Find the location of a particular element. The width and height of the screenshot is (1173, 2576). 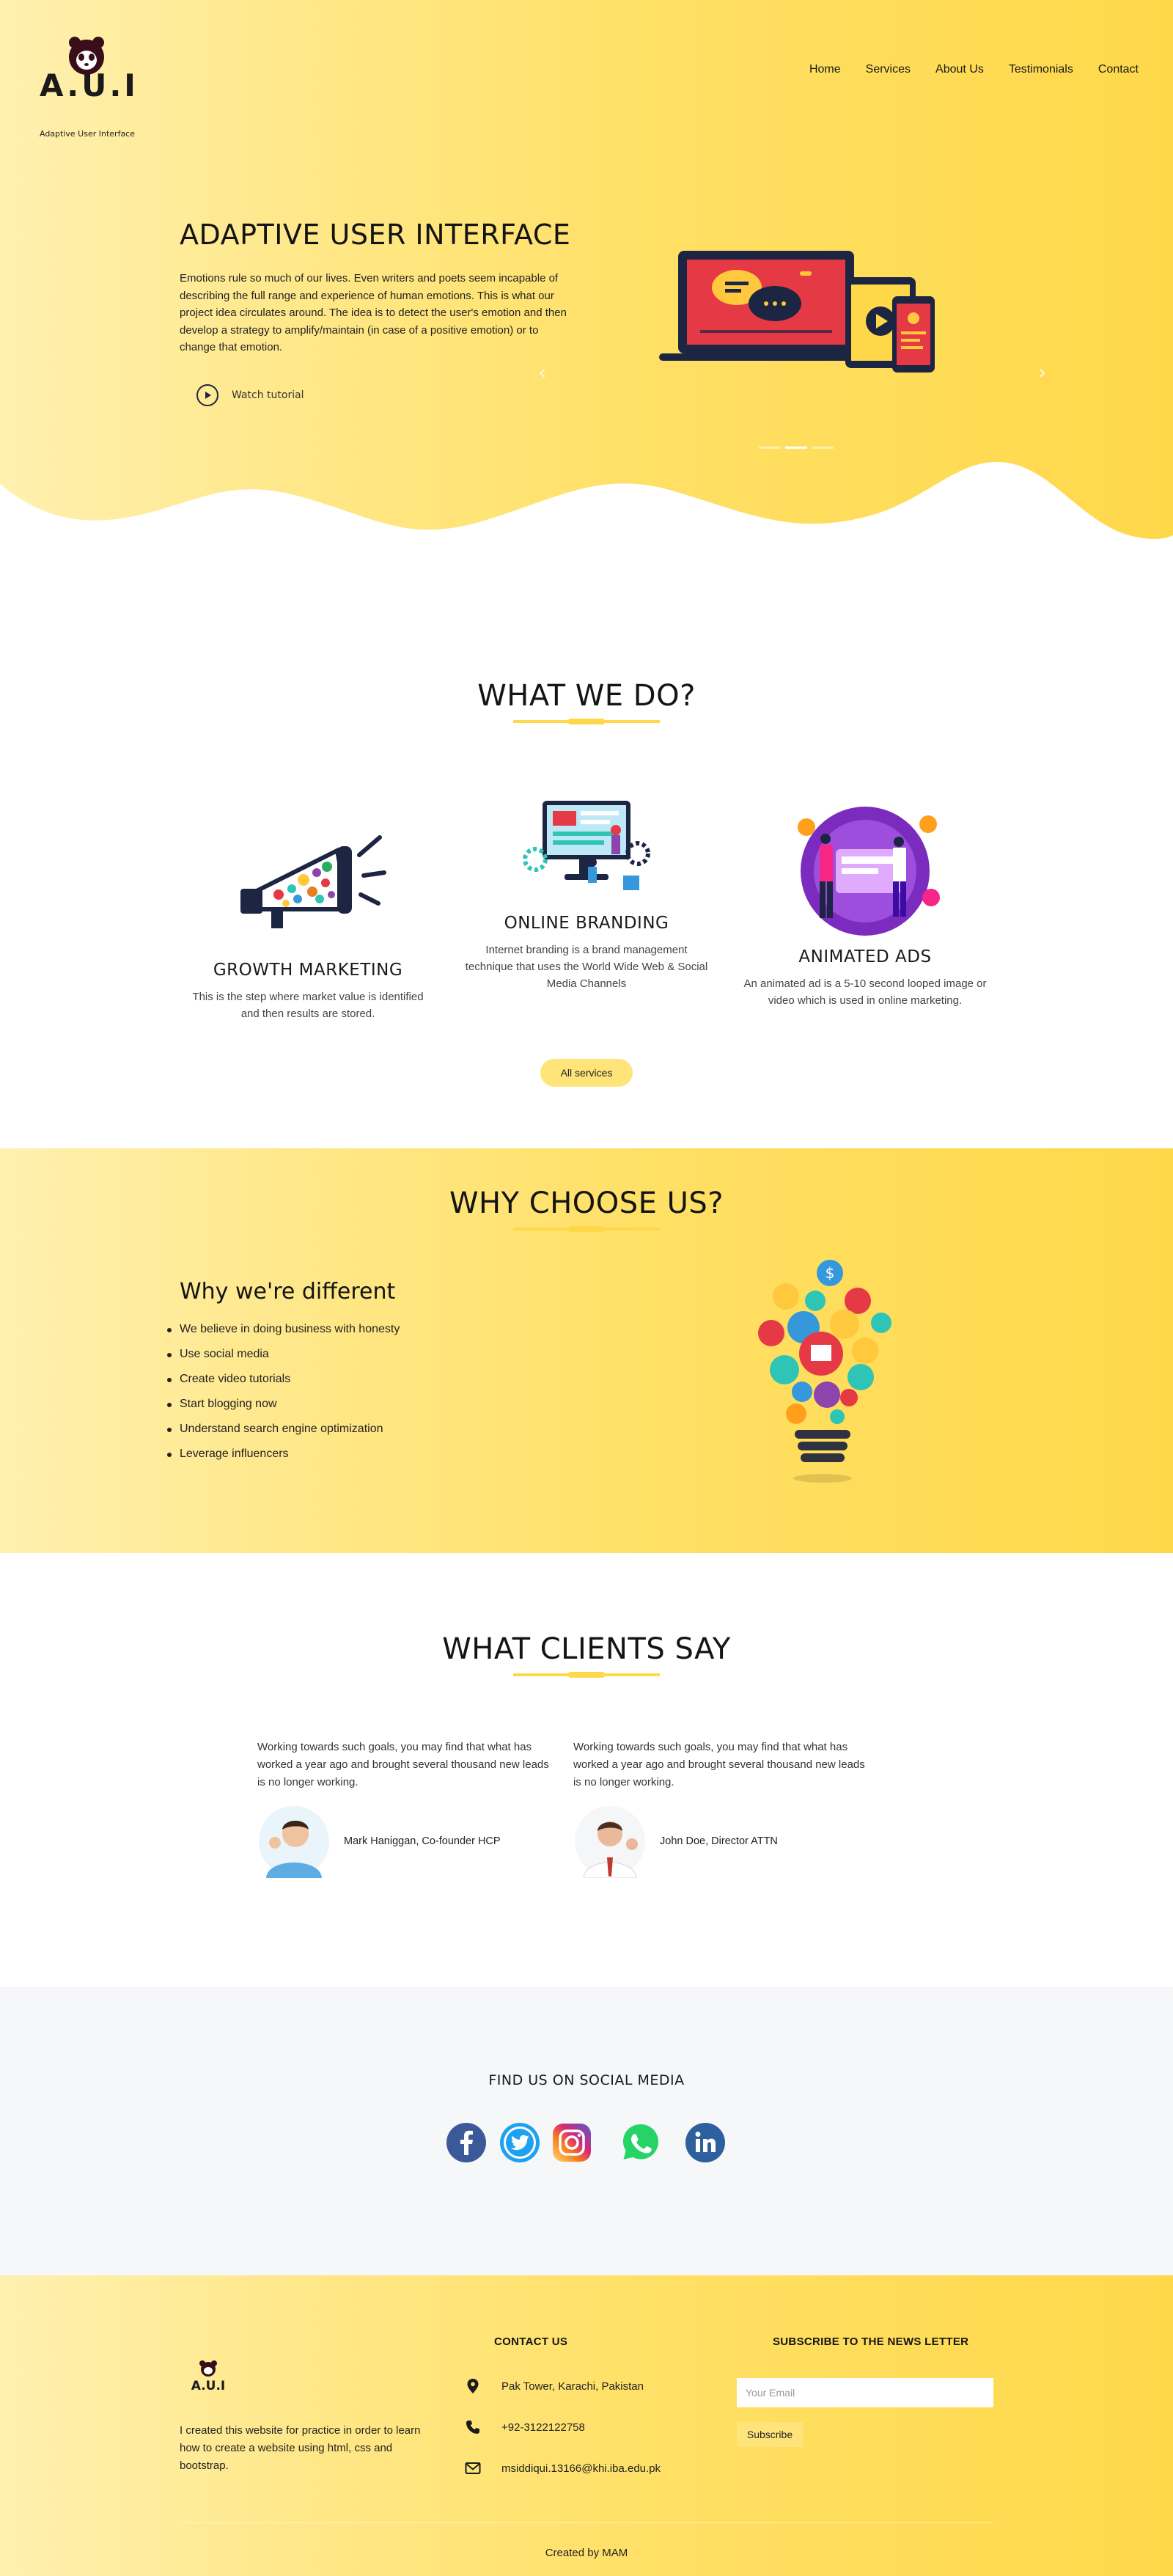

service-title: ONLINE BRANDING is located at coordinates (586, 924).